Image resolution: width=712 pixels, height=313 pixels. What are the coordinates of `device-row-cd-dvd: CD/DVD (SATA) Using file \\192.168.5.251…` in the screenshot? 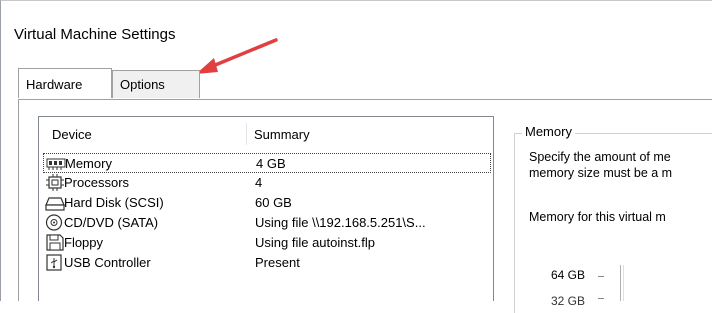 It's located at (267, 223).